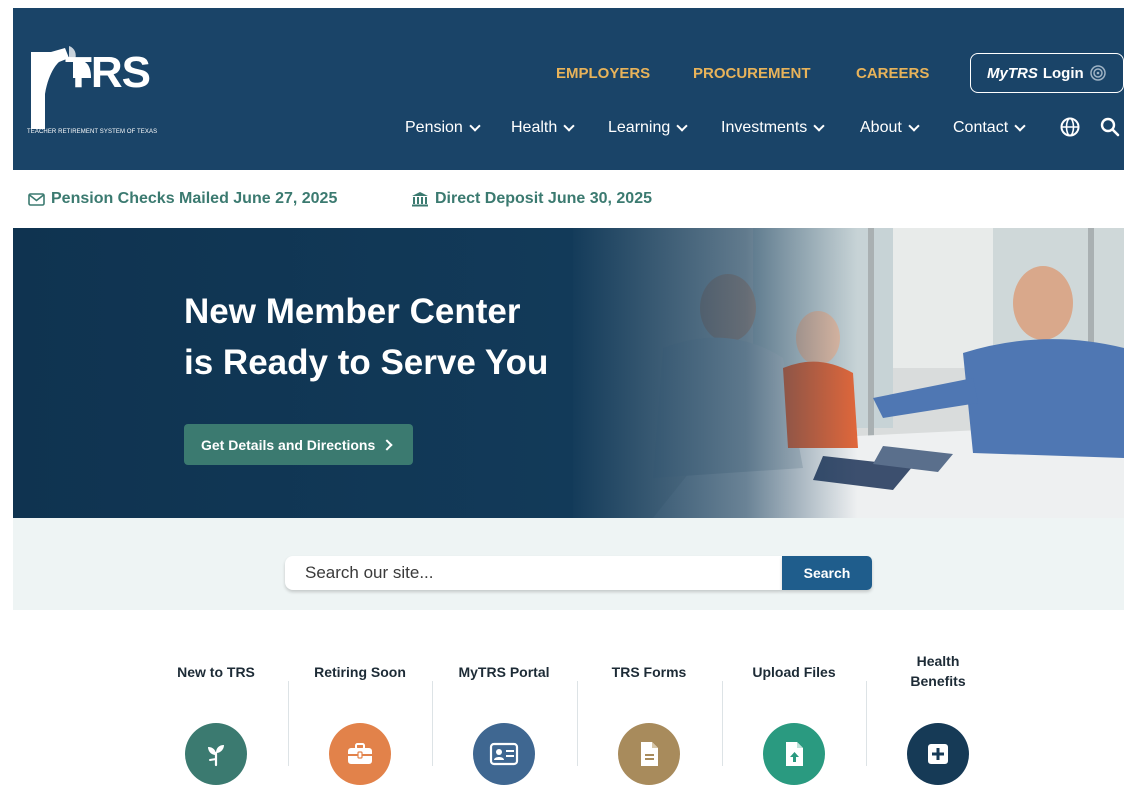 This screenshot has height=791, width=1124. I want to click on quicklink-mytrs-portal: MyTRS Portal, so click(504, 700).